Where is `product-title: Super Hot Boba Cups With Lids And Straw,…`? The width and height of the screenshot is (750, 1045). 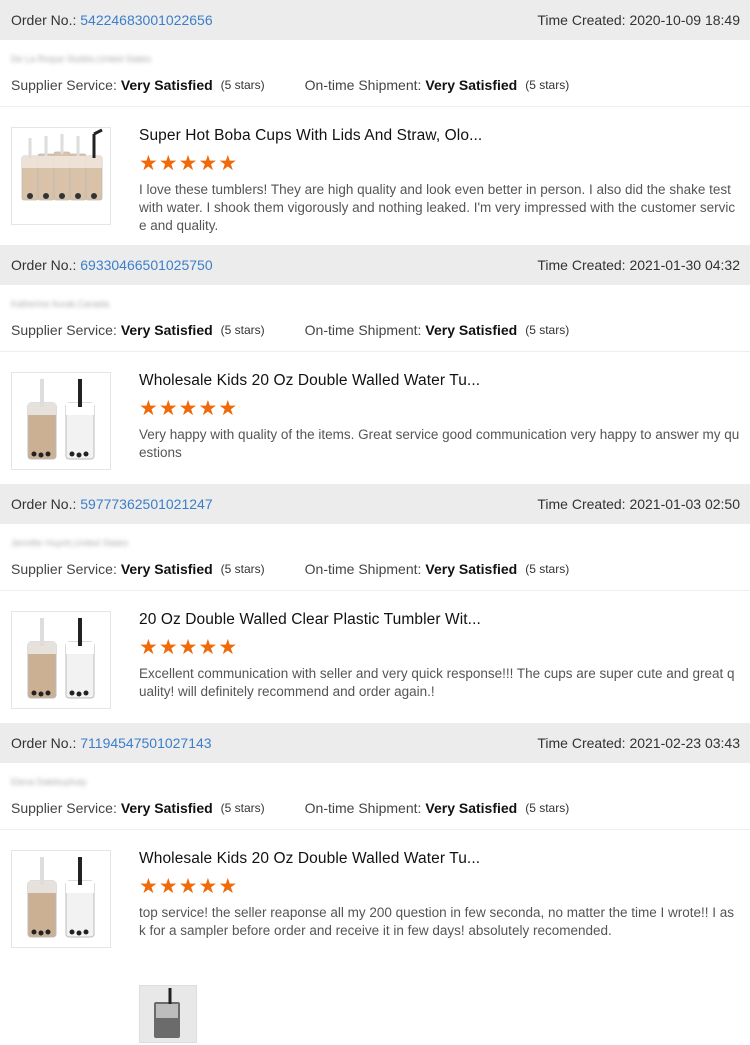 product-title: Super Hot Boba Cups With Lids And Straw,… is located at coordinates (439, 136).